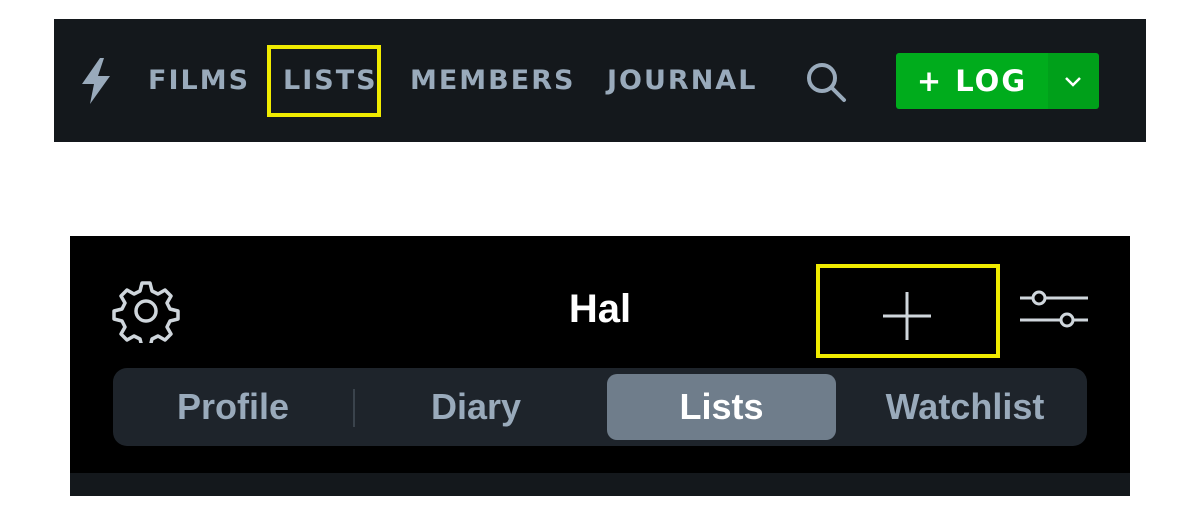 This screenshot has width=1199, height=518. Describe the element at coordinates (682, 81) in the screenshot. I see `nav-journal: JOURNAL` at that location.